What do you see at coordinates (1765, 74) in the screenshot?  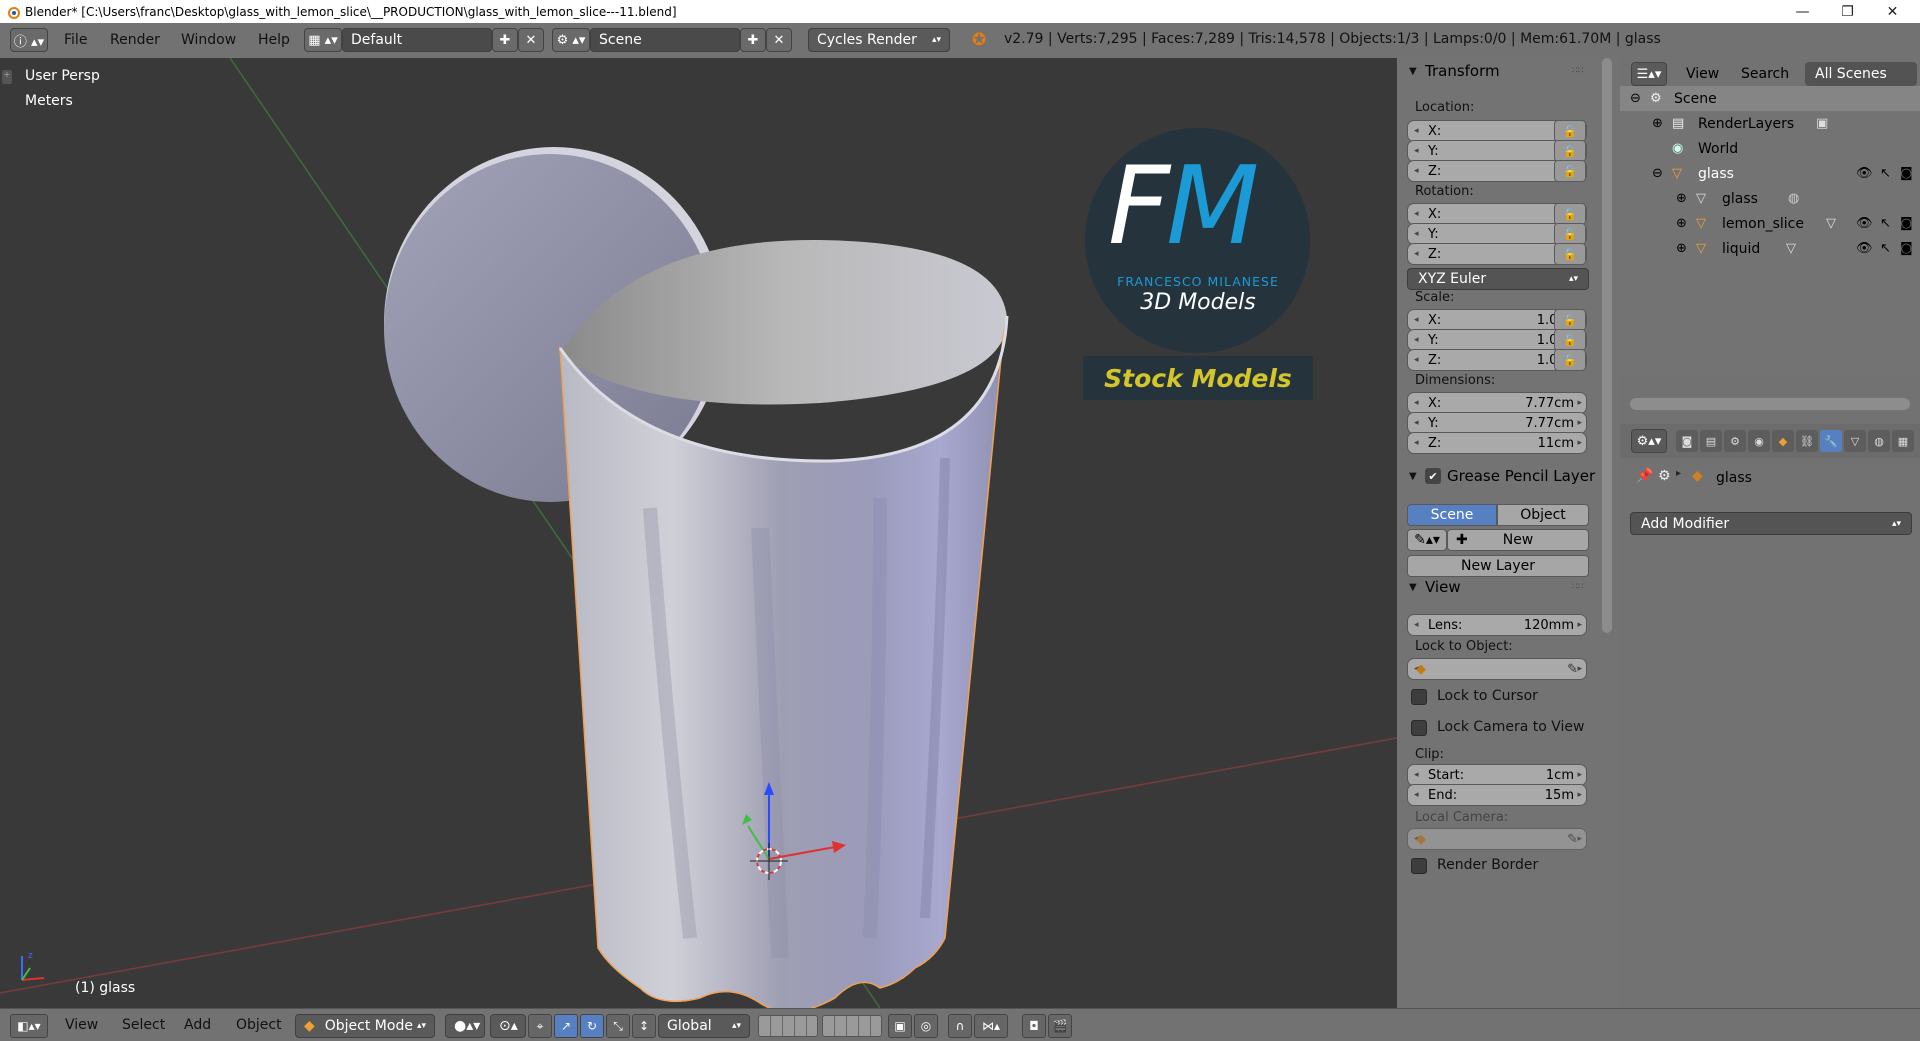 I see `outliner-search-menu: Search` at bounding box center [1765, 74].